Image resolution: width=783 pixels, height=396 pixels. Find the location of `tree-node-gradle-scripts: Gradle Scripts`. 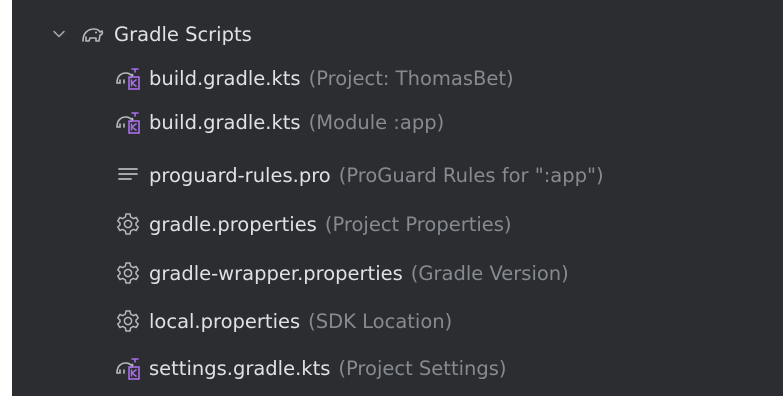

tree-node-gradle-scripts: Gradle Scripts is located at coordinates (150, 34).